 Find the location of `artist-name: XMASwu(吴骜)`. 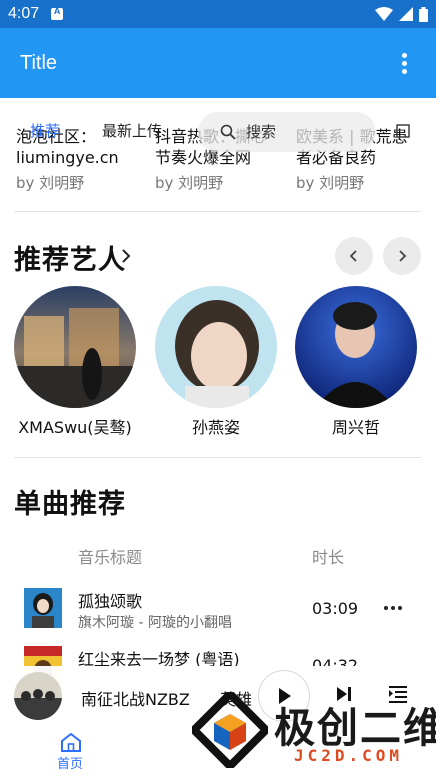

artist-name: XMASwu(吴骜) is located at coordinates (75, 427).